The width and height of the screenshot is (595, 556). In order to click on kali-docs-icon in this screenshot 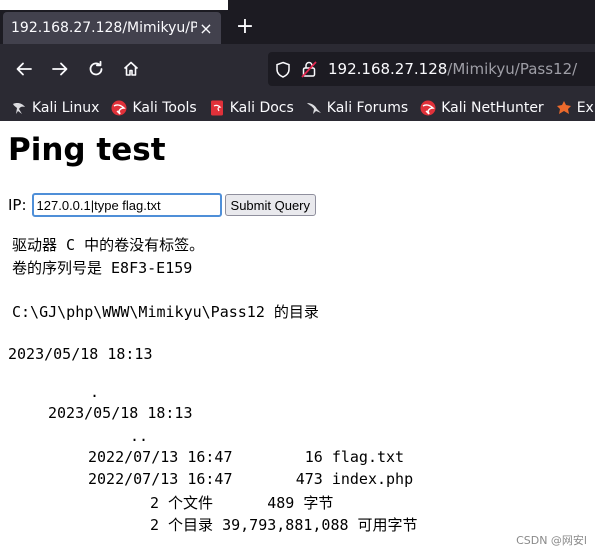, I will do `click(217, 108)`.